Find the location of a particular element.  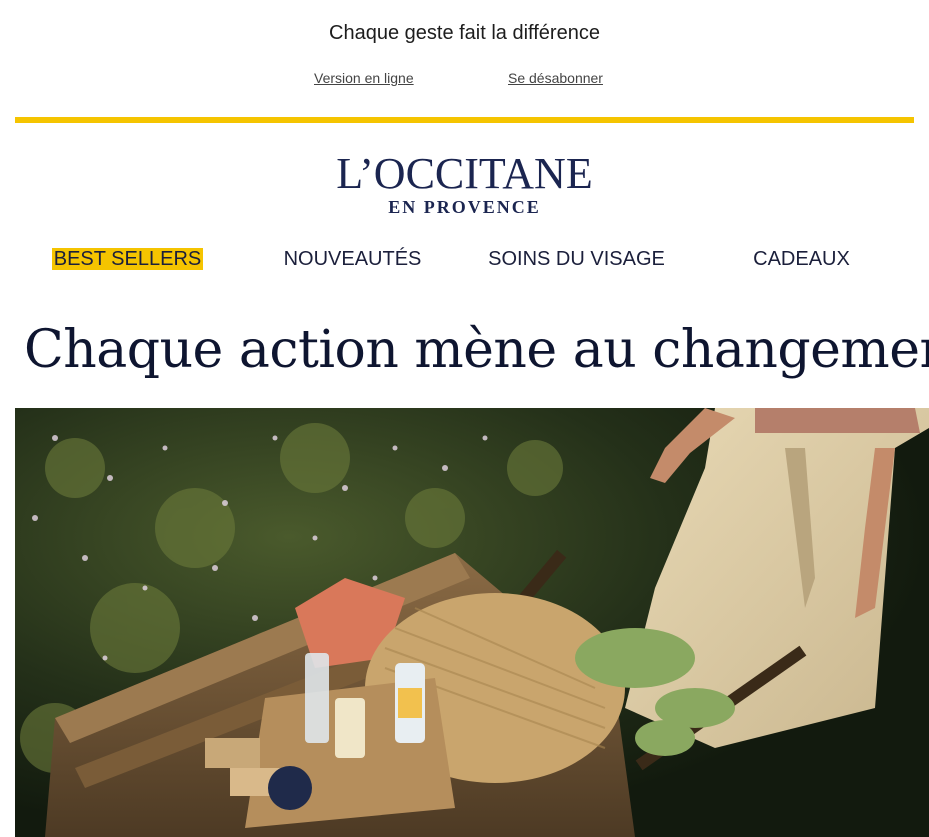

nav-item-label: CADEAUX is located at coordinates (801, 259).